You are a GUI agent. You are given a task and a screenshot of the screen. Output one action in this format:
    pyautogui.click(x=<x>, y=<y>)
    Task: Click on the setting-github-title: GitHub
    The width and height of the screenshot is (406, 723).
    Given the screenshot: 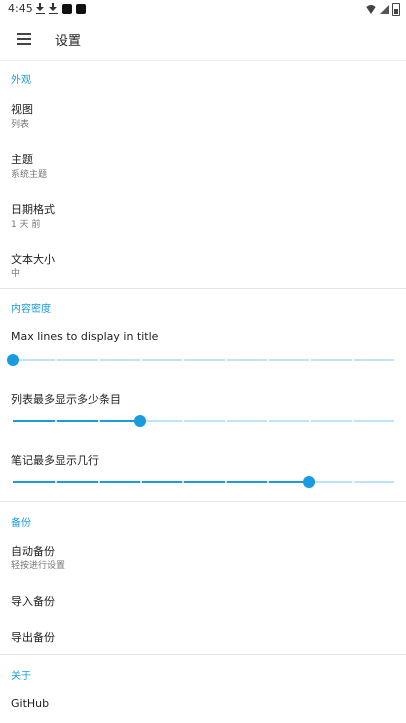 What is the action you would take?
    pyautogui.click(x=30, y=703)
    